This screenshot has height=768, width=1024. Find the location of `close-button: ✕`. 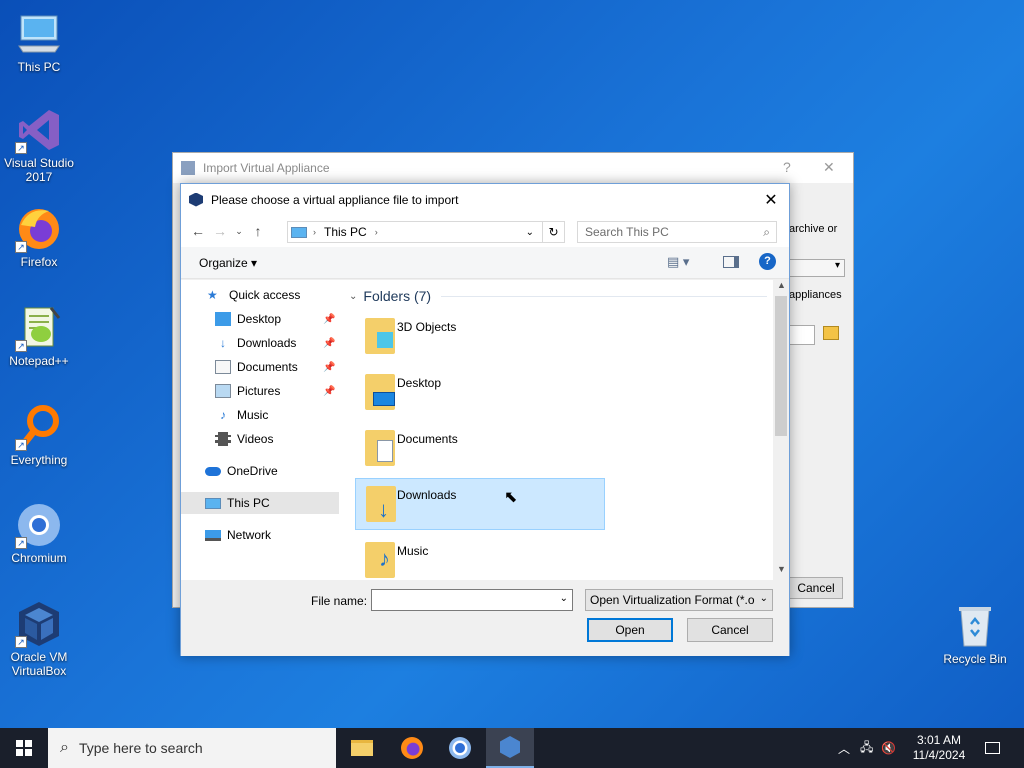

close-button: ✕ is located at coordinates (829, 167).